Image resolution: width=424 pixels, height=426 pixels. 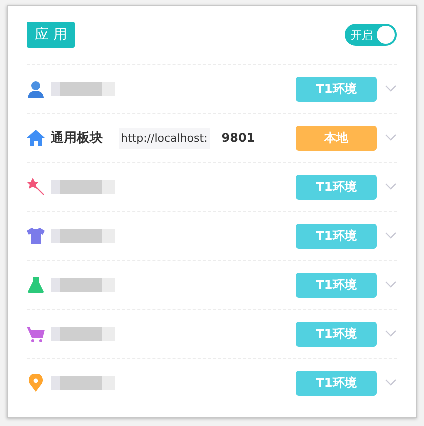 What do you see at coordinates (36, 285) in the screenshot?
I see `flask-icon` at bounding box center [36, 285].